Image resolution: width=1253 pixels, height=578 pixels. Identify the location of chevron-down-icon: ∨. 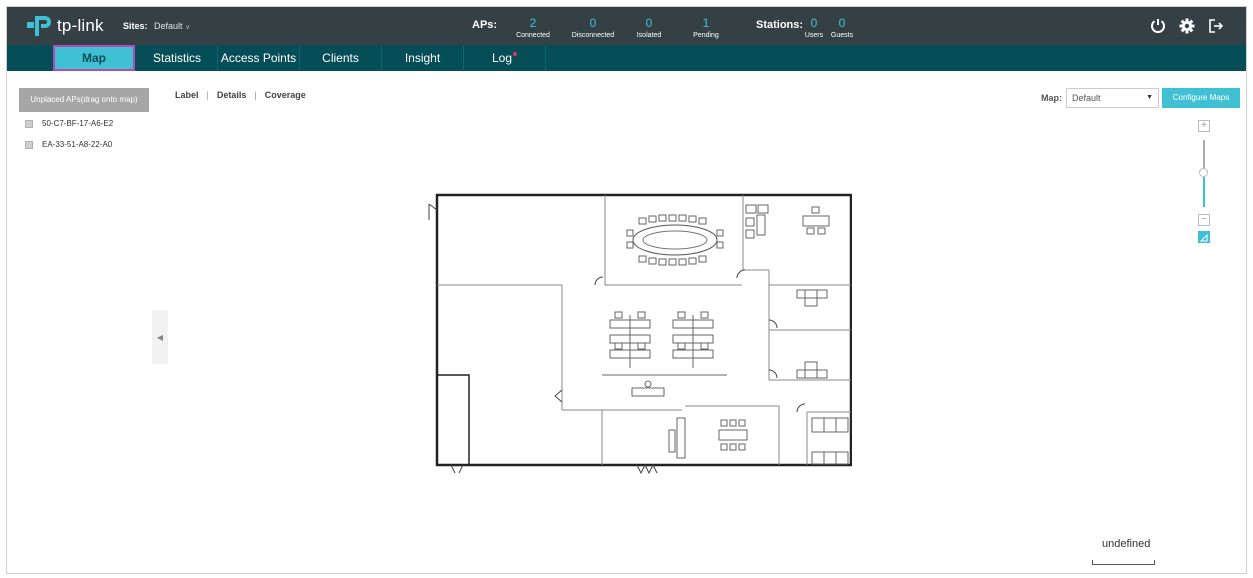
(187, 27).